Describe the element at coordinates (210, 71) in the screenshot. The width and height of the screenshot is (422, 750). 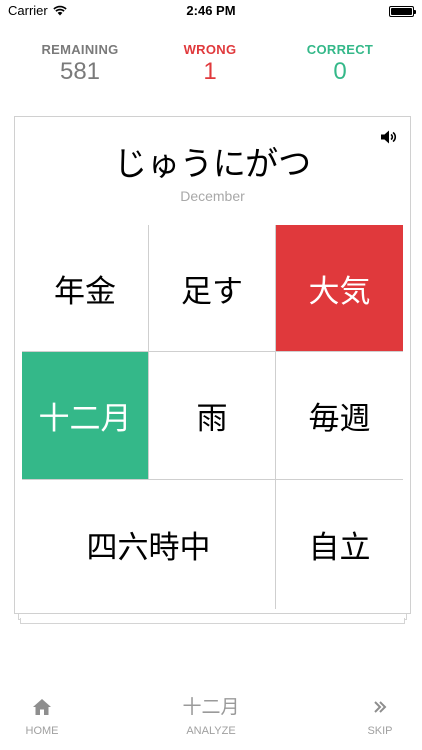
I see `wrong-count: 1` at that location.